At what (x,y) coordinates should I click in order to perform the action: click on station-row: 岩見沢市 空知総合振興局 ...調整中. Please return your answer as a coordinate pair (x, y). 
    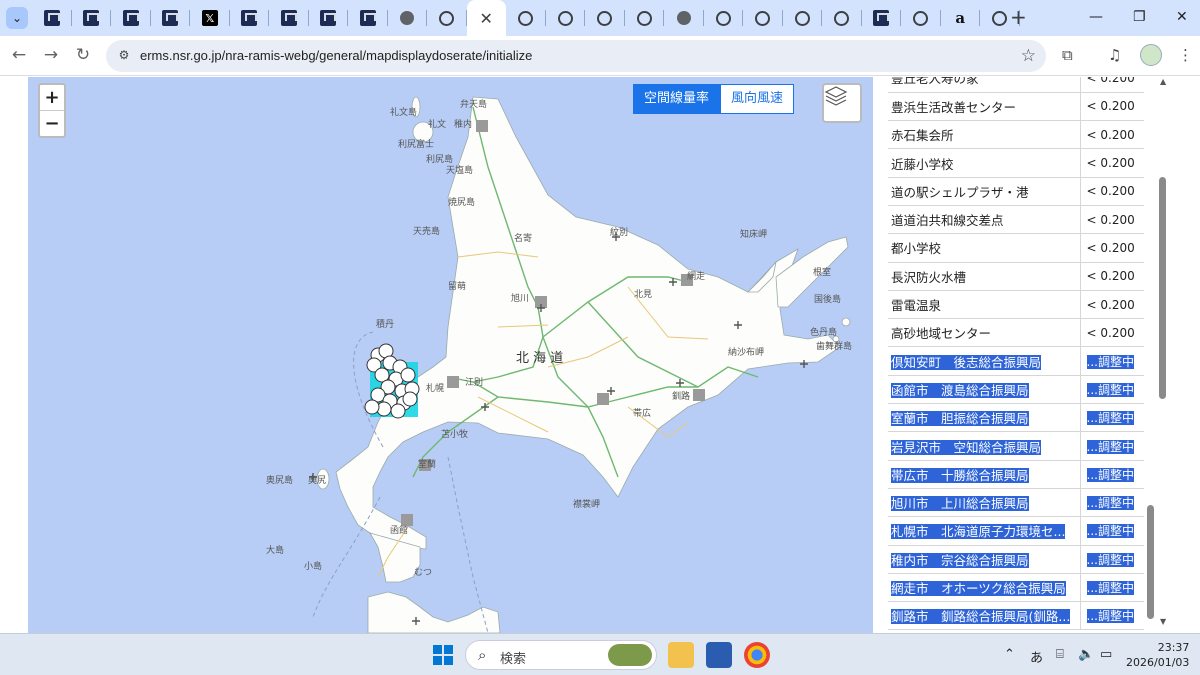
    Looking at the image, I should click on (1016, 446).